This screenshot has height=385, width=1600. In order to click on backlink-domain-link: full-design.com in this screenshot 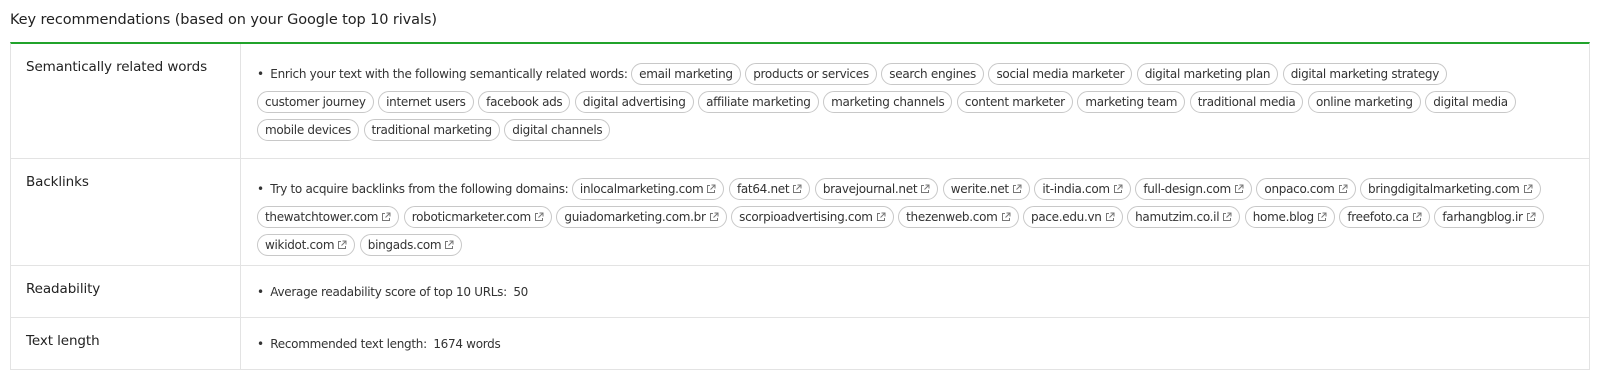, I will do `click(1193, 189)`.